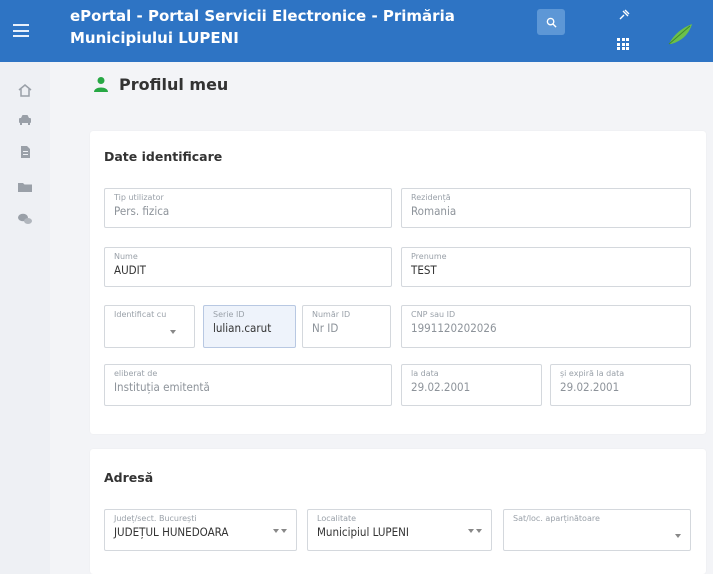 The height and width of the screenshot is (574, 713). What do you see at coordinates (25, 89) in the screenshot?
I see `home-icon` at bounding box center [25, 89].